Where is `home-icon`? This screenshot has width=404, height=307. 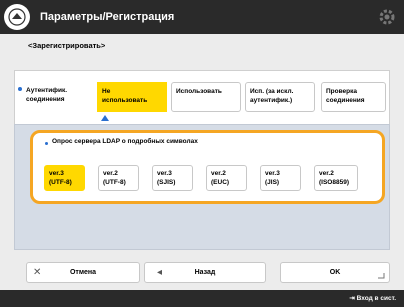 home-icon is located at coordinates (17, 17).